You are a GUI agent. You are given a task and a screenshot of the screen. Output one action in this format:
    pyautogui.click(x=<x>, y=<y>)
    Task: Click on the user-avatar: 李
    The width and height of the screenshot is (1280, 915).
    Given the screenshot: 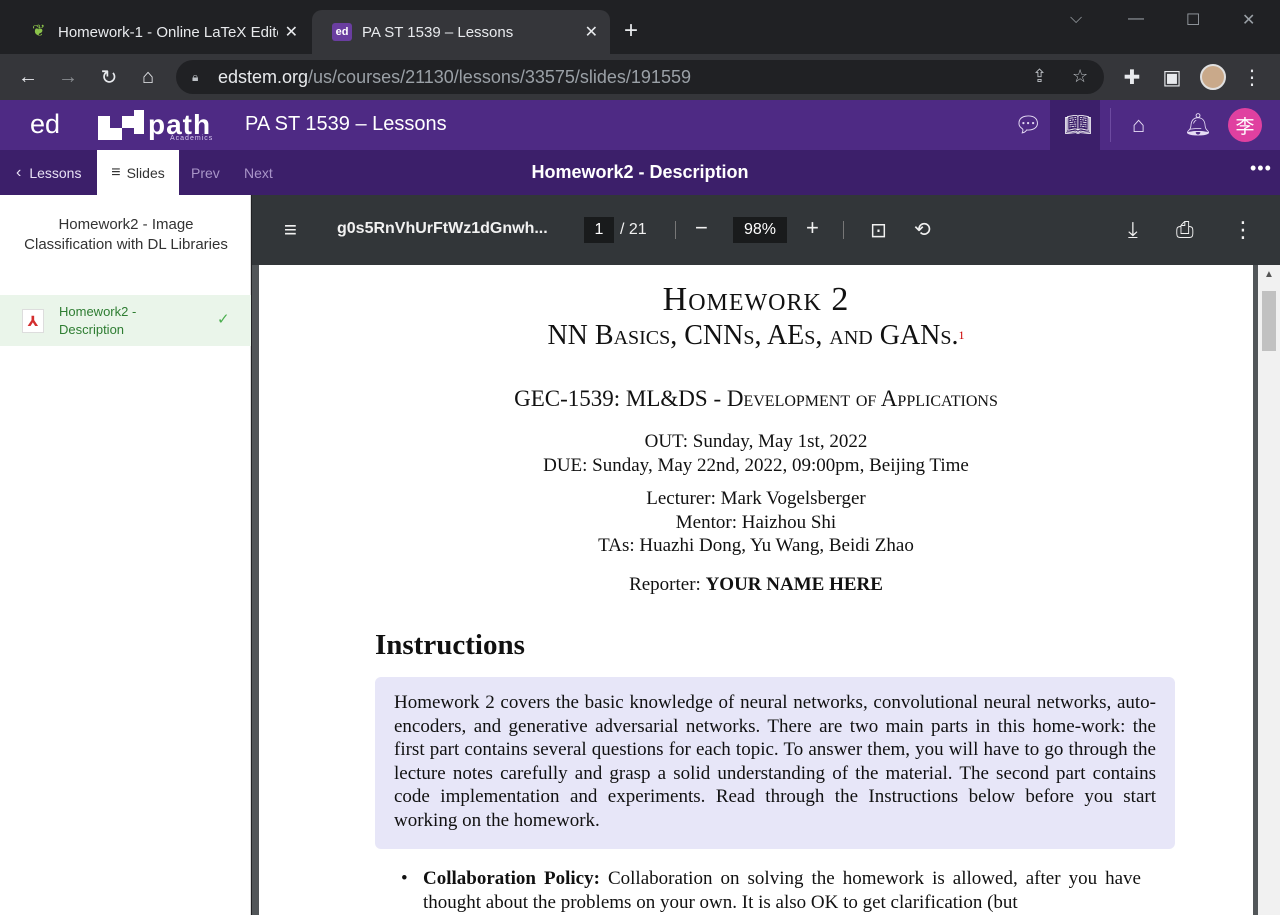 What is the action you would take?
    pyautogui.click(x=1245, y=125)
    